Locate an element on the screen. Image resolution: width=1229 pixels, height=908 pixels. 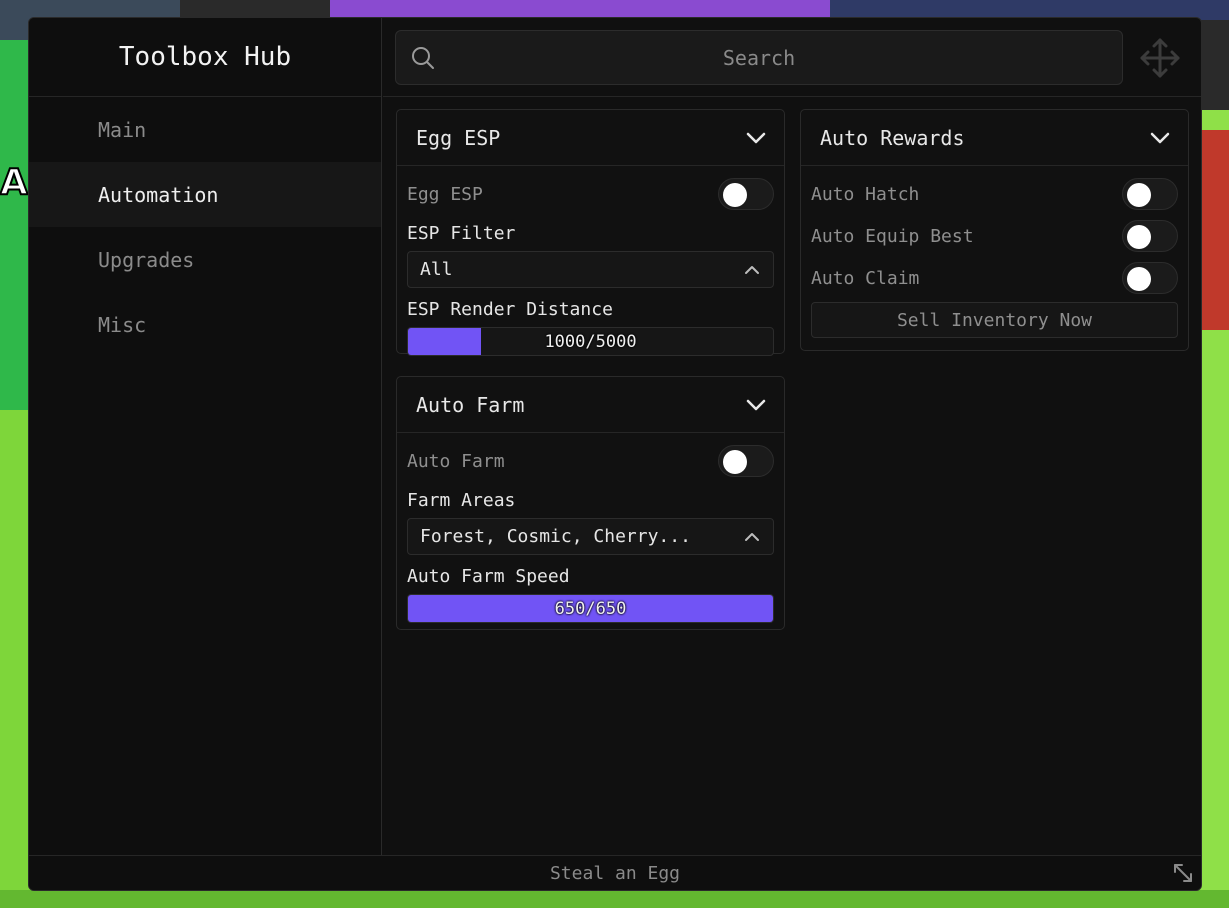
auto-farm-toggle-row: Auto Farm is located at coordinates (590, 461).